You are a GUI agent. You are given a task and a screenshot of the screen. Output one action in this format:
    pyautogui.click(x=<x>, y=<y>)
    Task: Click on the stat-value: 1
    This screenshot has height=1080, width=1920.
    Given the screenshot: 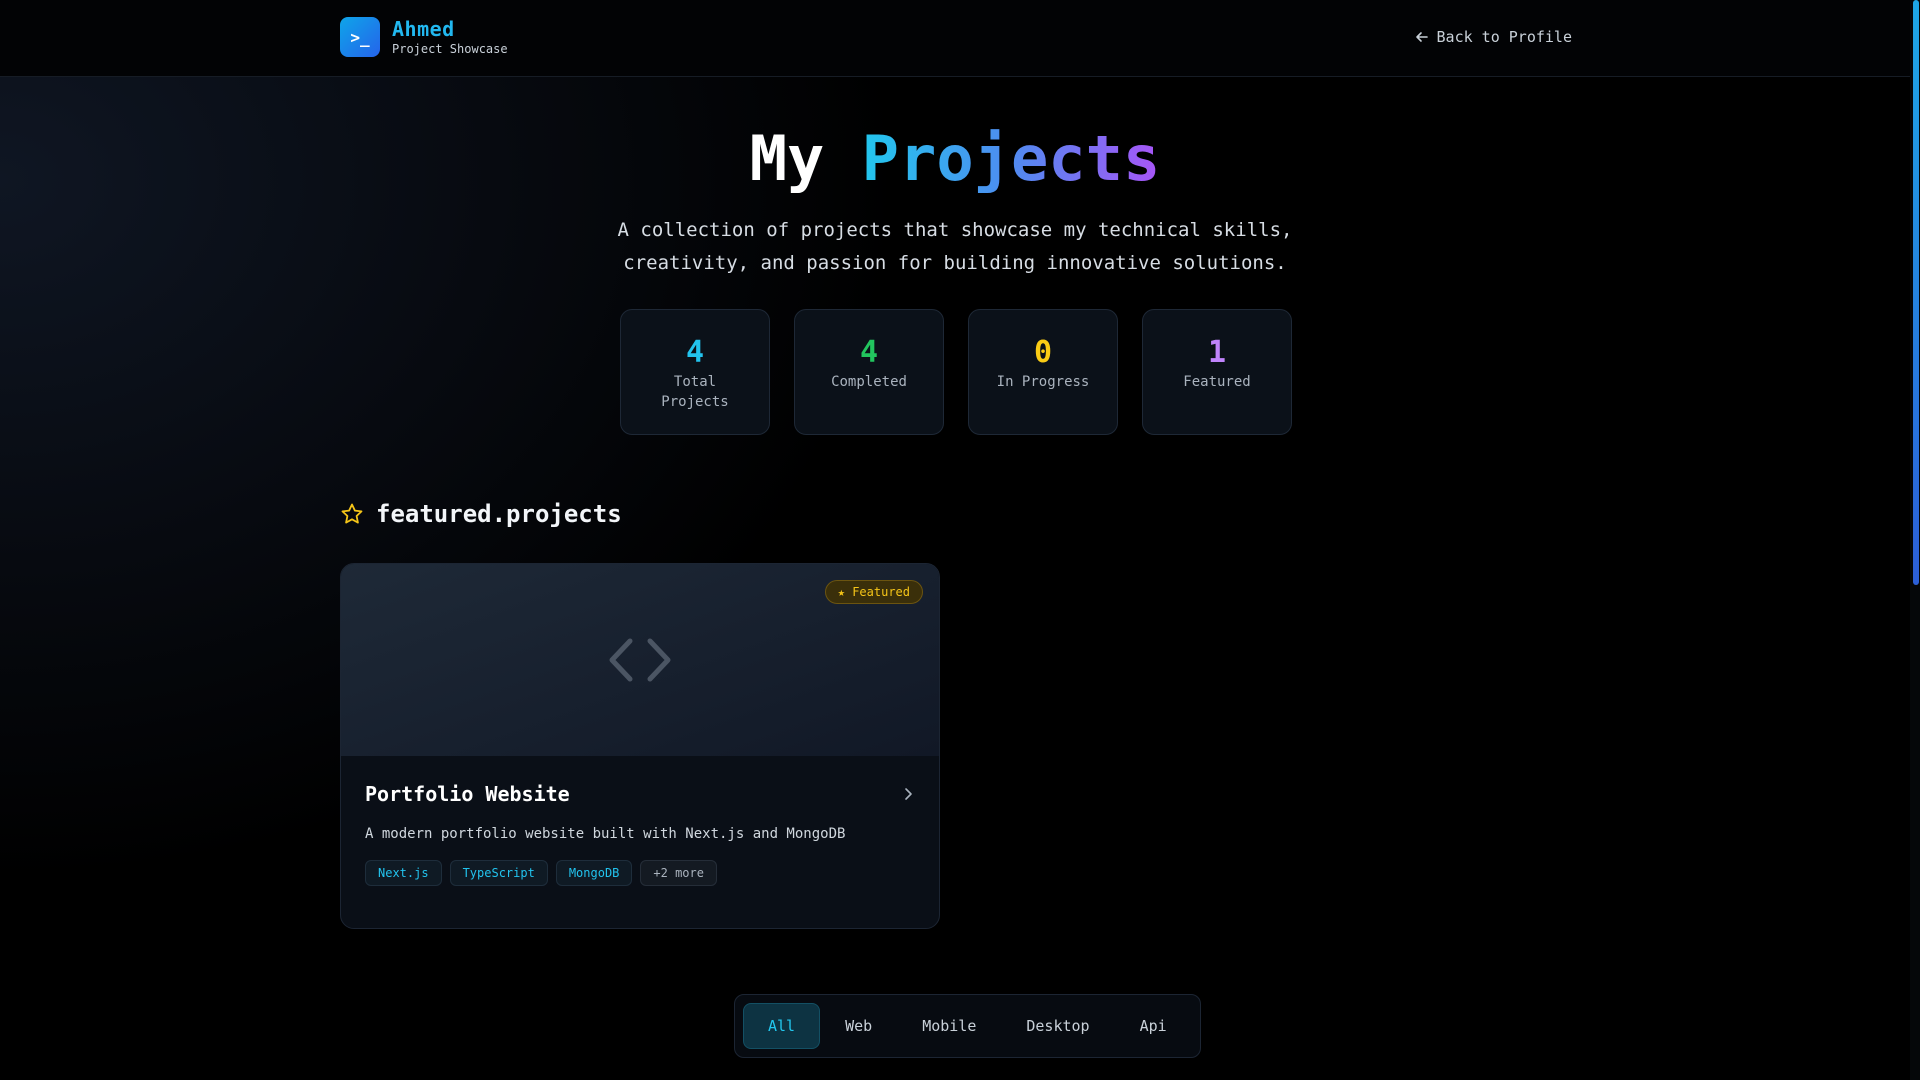 What is the action you would take?
    pyautogui.click(x=1217, y=352)
    